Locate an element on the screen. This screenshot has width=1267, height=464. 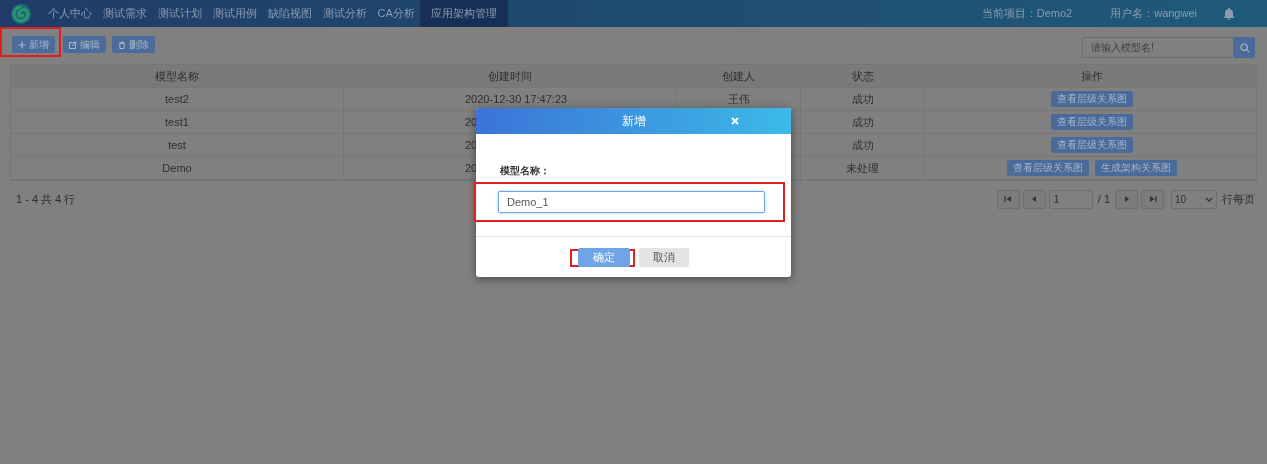
previous-page-button is located at coordinates (1034, 199).